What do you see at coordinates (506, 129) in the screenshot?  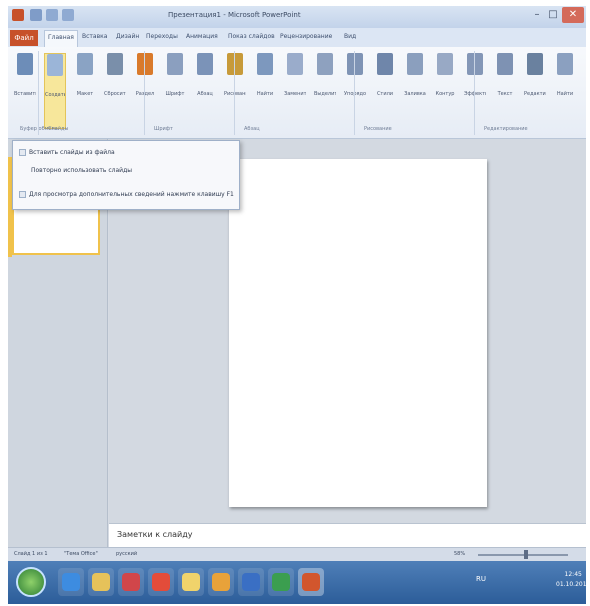 I see `ribbon-group-label: Редактирование` at bounding box center [506, 129].